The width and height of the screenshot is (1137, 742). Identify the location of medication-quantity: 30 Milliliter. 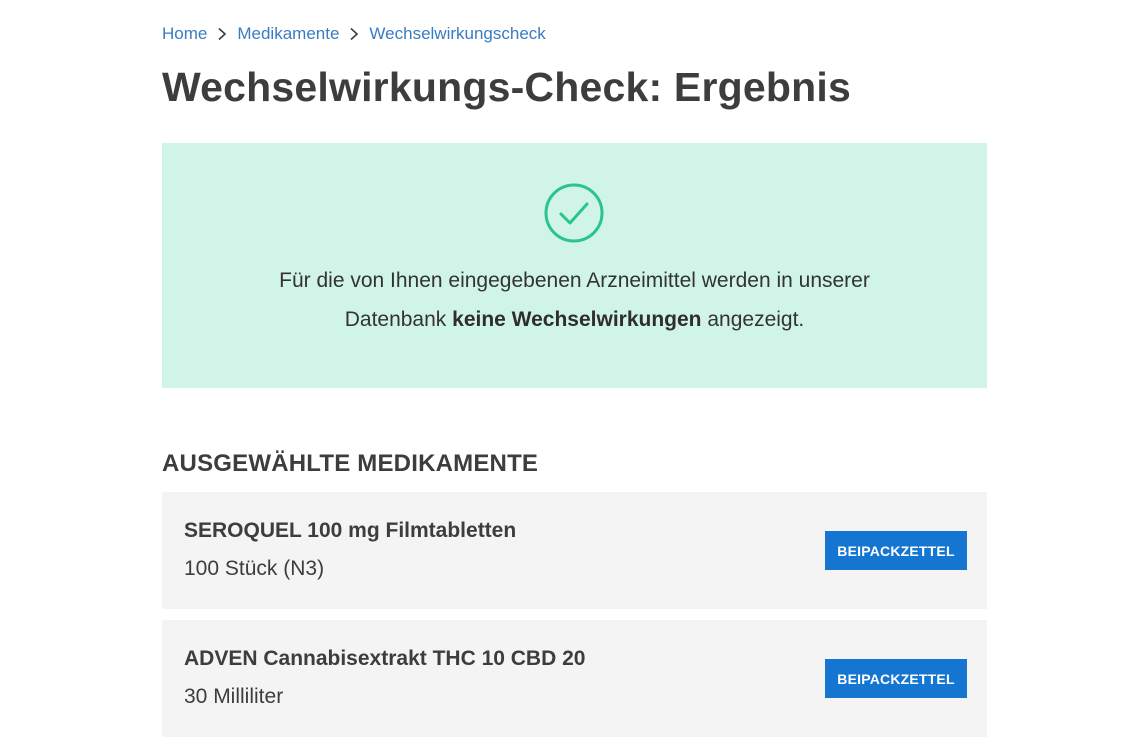
(234, 696).